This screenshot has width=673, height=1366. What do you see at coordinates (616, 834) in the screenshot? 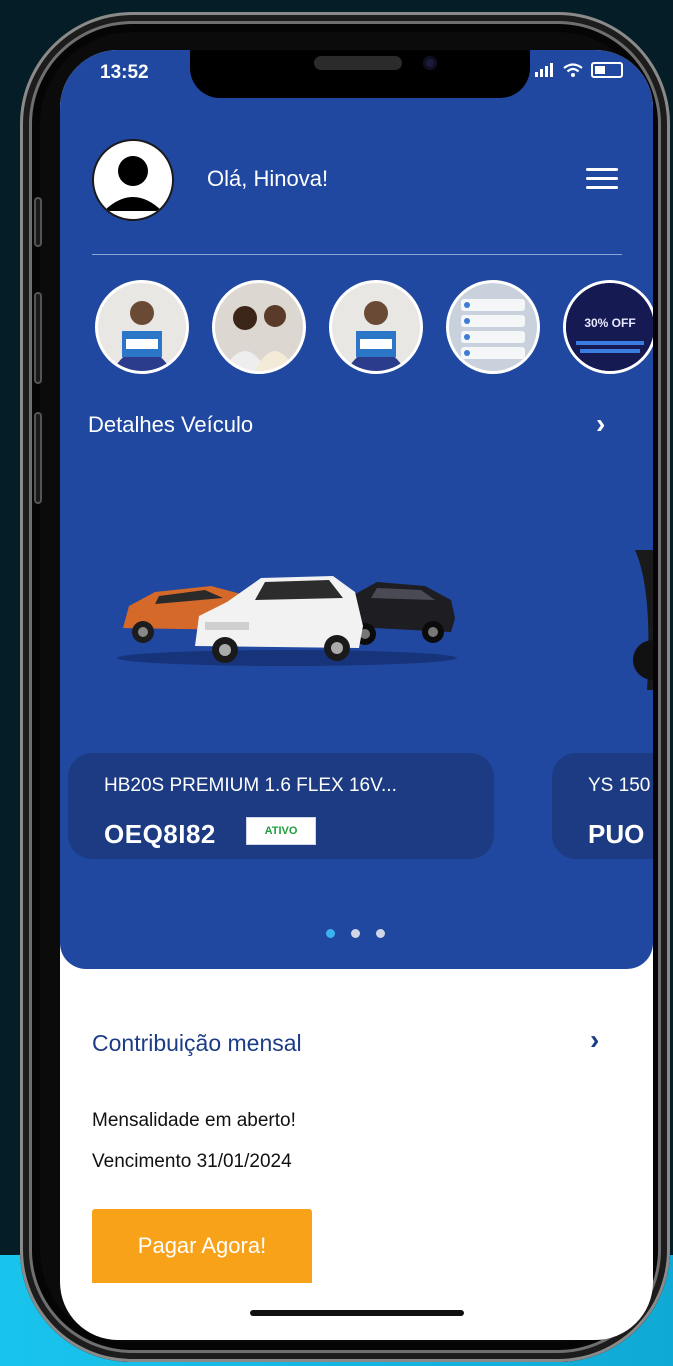
I see `vehicle-plate: PUO` at bounding box center [616, 834].